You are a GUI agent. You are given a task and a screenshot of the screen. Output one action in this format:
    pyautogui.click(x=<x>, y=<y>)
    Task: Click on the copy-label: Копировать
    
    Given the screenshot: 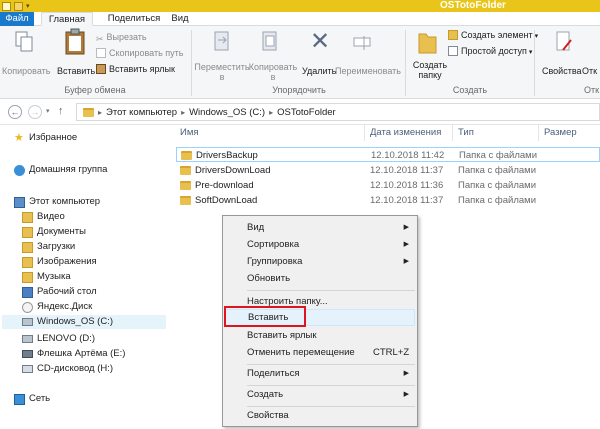 What is the action you would take?
    pyautogui.click(x=26, y=71)
    